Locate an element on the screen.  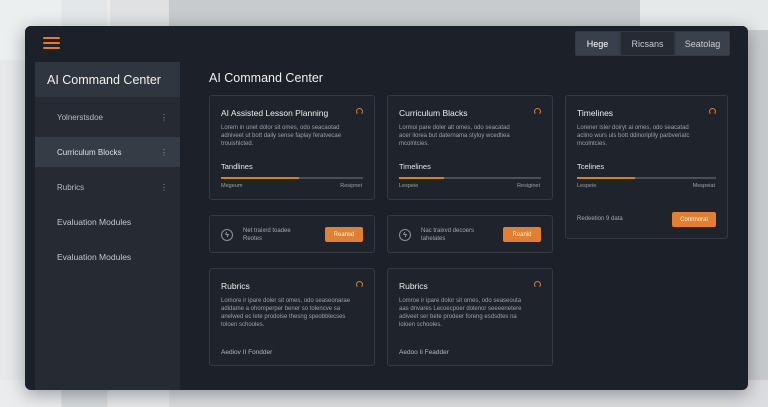
meta-right: Resipnet is located at coordinates (351, 186).